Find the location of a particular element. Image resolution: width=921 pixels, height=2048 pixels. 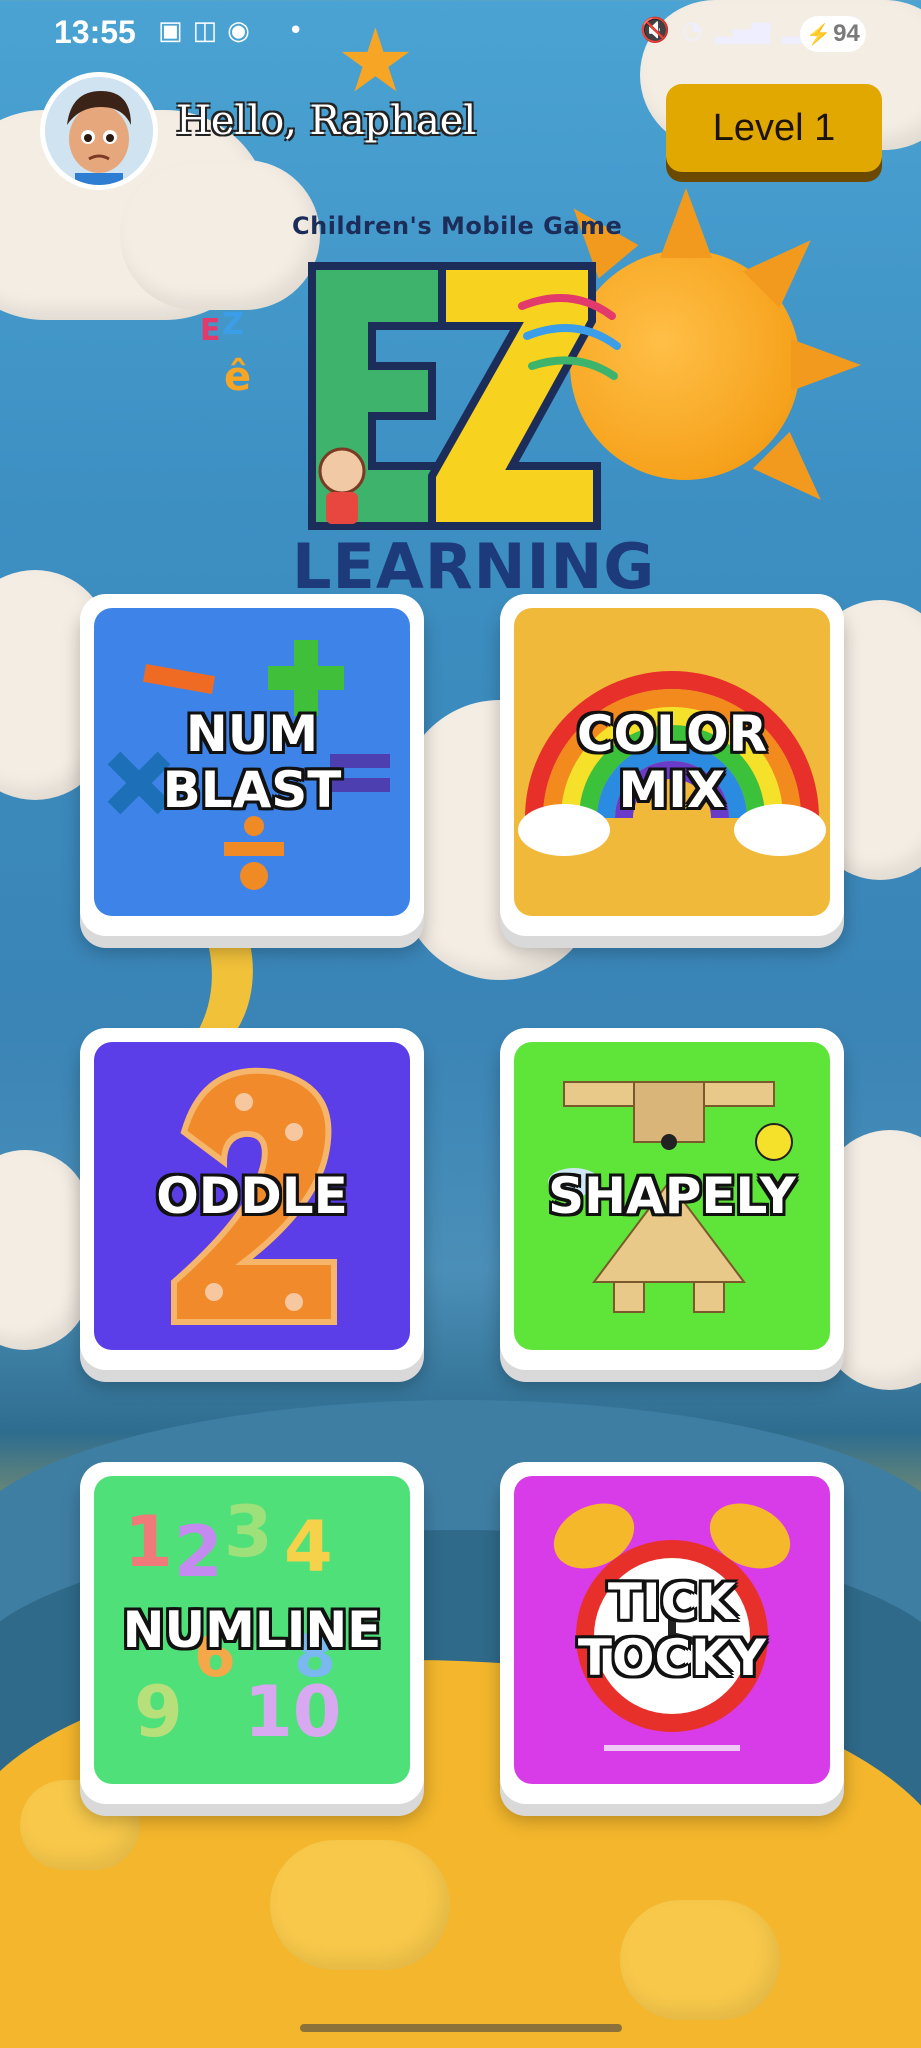

app-logo: Children's Mobile Game LEARNING is located at coordinates (440, 405).